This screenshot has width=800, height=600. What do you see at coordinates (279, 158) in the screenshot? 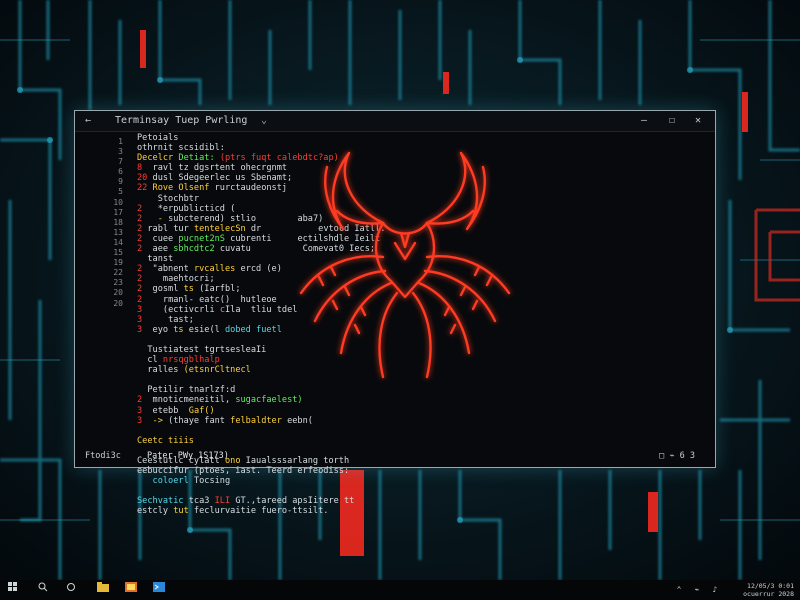
I see `code-token: (ptrs fuqt calebdtc?ap)` at bounding box center [279, 158].